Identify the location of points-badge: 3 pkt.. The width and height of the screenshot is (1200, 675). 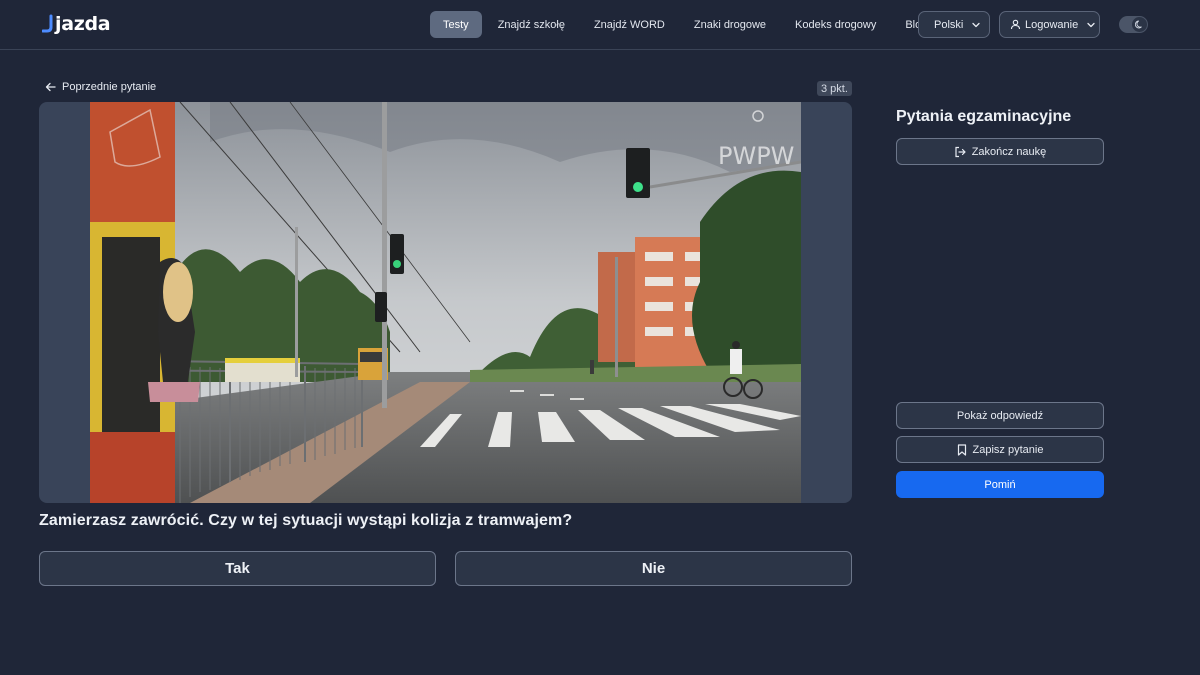
(834, 88).